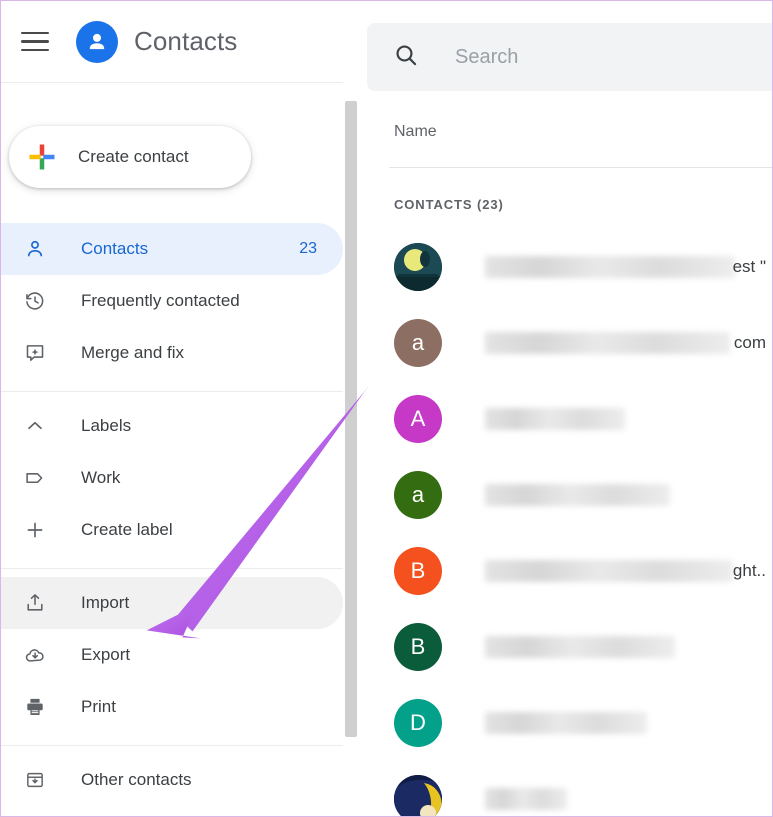  Describe the element at coordinates (127, 529) in the screenshot. I see `sidebar-item-label: Create label` at that location.